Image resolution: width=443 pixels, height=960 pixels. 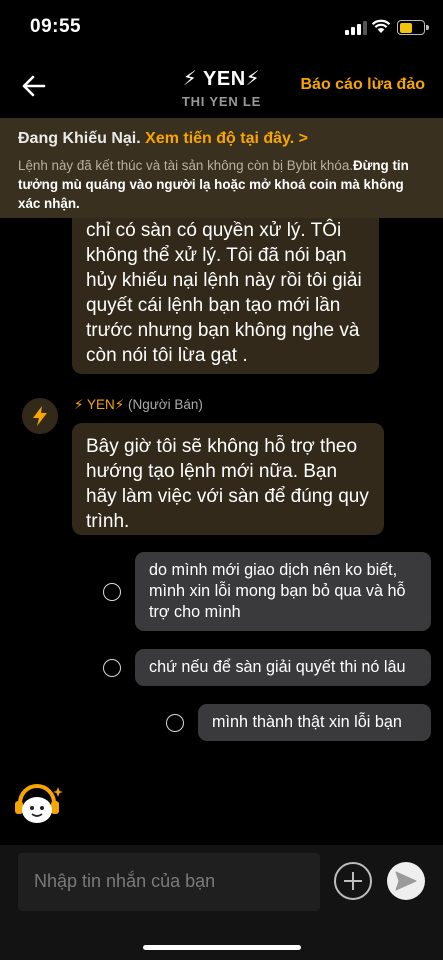 I want to click on lightning-icon, so click(x=40, y=416).